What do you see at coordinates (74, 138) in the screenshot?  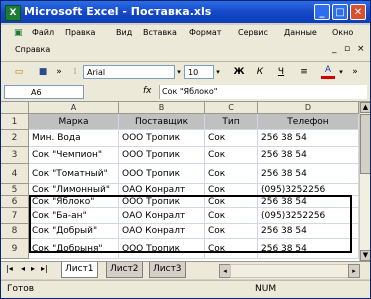 I see `table-cell: Мин. Вода` at bounding box center [74, 138].